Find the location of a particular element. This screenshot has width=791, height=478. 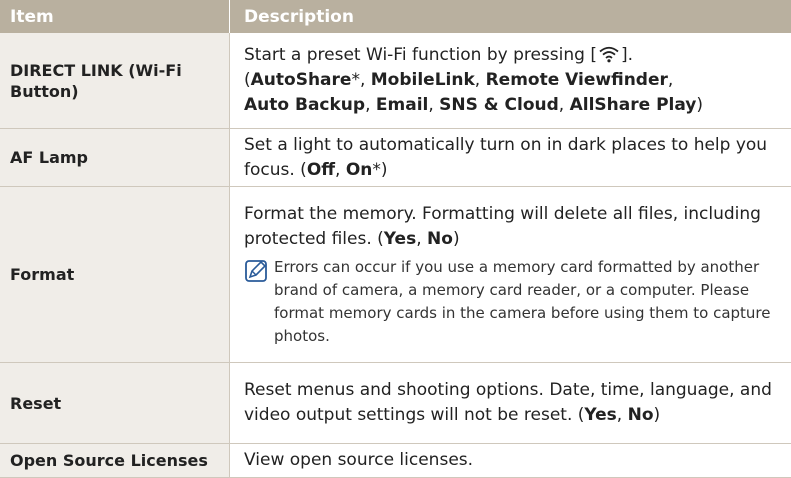

sep: *, is located at coordinates (361, 80).